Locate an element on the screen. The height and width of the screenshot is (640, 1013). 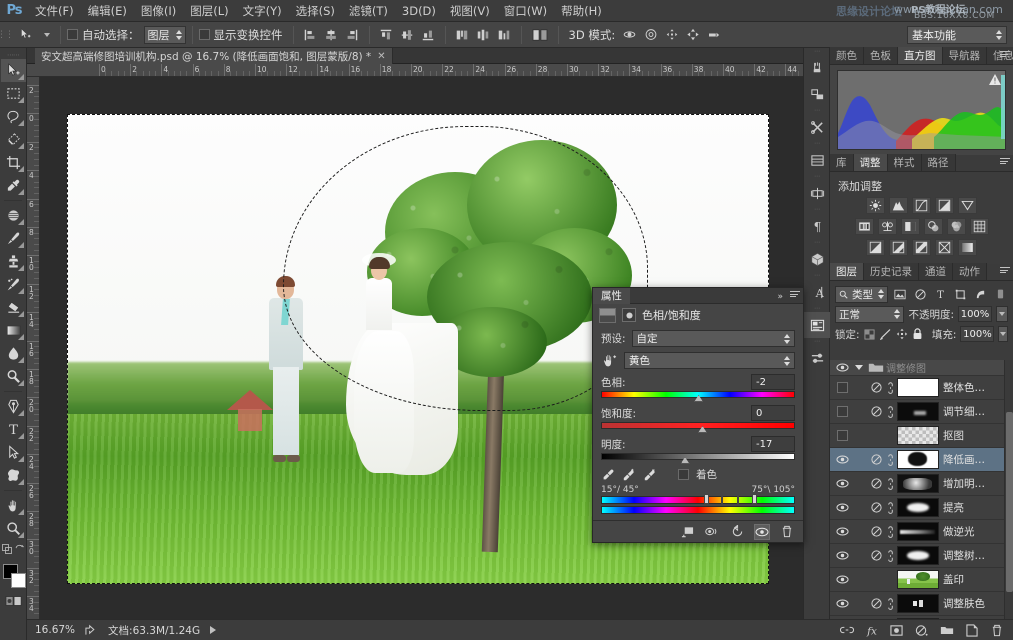
layer-row: 抠图 is located at coordinates (921, 436).